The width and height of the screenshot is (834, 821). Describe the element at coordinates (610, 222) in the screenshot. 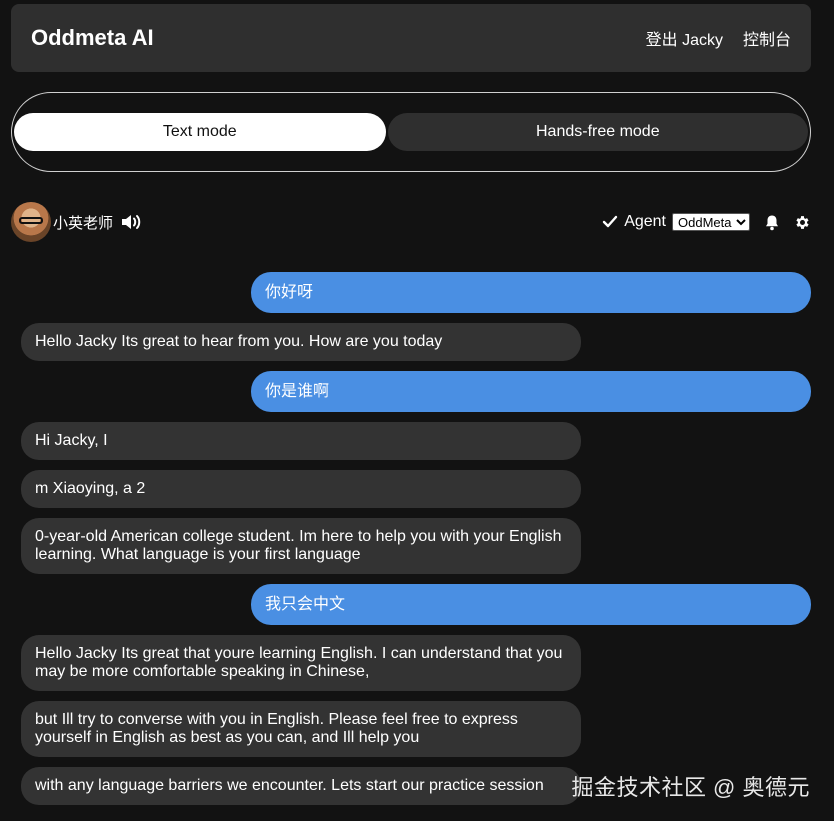

I see `check-icon` at that location.